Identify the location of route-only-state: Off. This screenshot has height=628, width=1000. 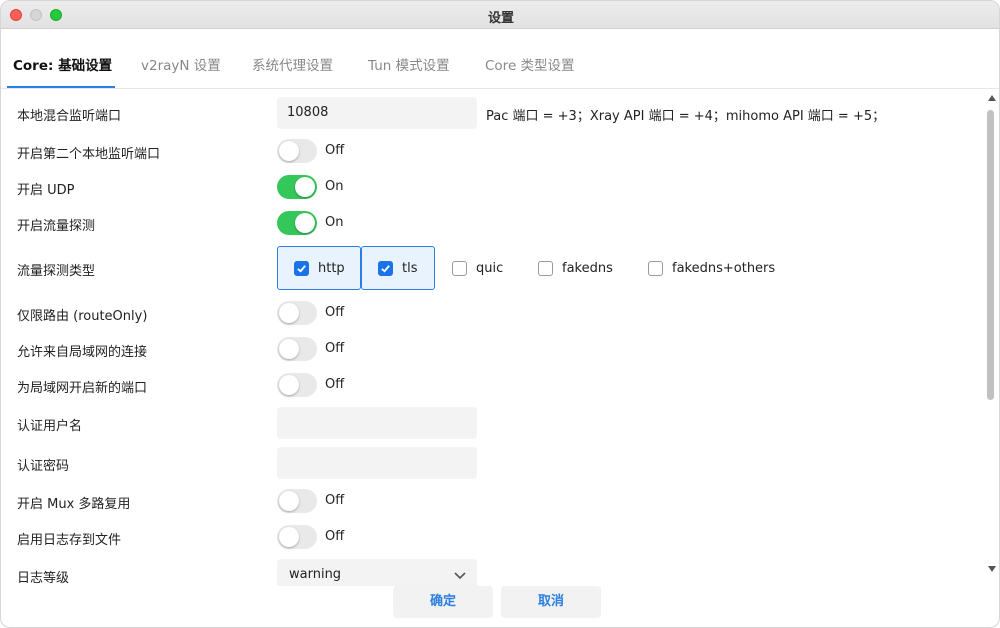
(335, 312).